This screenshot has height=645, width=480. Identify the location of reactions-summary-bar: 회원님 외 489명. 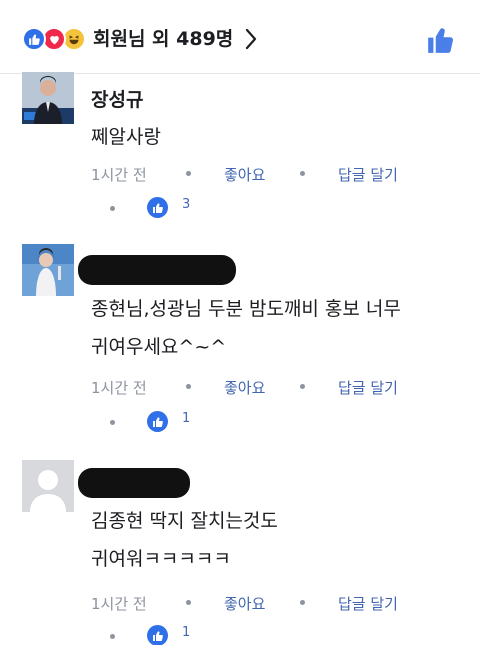
(240, 37).